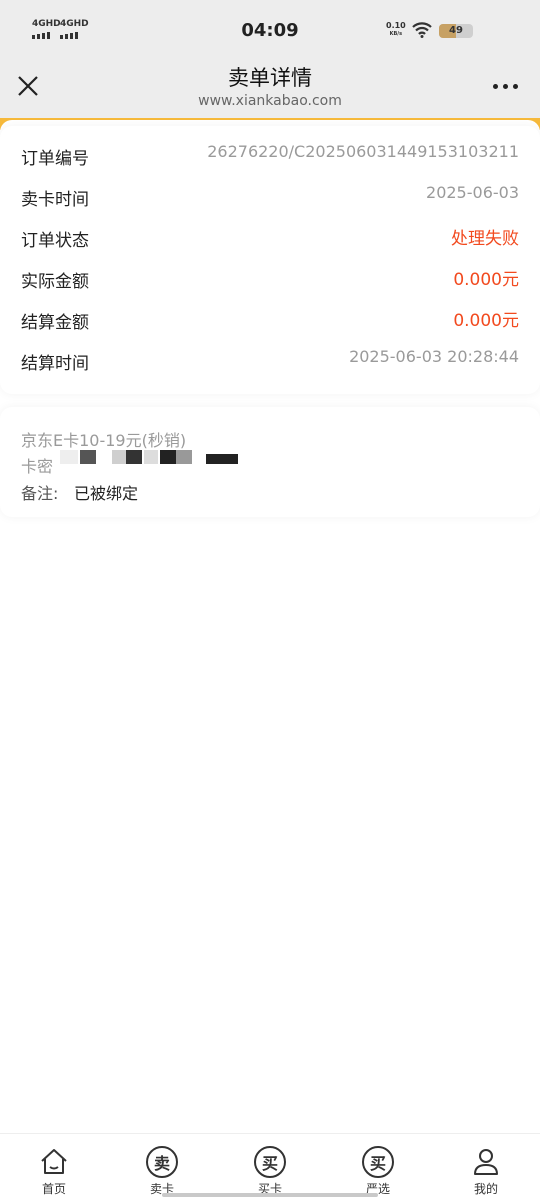 The height and width of the screenshot is (1200, 540). What do you see at coordinates (422, 30) in the screenshot?
I see `wifi-icon` at bounding box center [422, 30].